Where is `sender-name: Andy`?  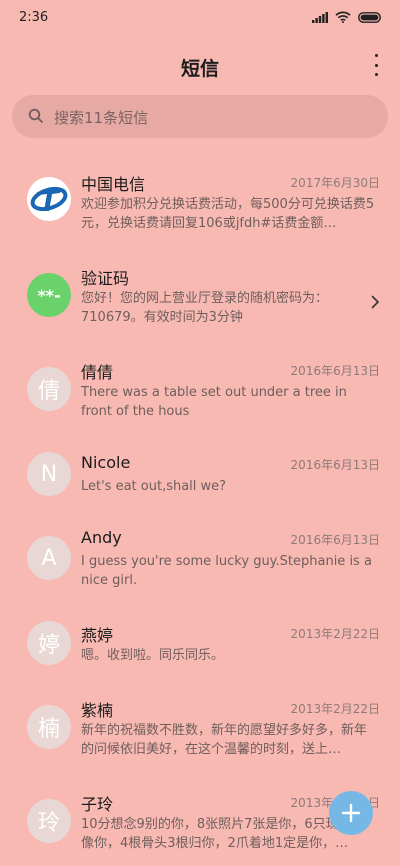
sender-name: Andy is located at coordinates (101, 537).